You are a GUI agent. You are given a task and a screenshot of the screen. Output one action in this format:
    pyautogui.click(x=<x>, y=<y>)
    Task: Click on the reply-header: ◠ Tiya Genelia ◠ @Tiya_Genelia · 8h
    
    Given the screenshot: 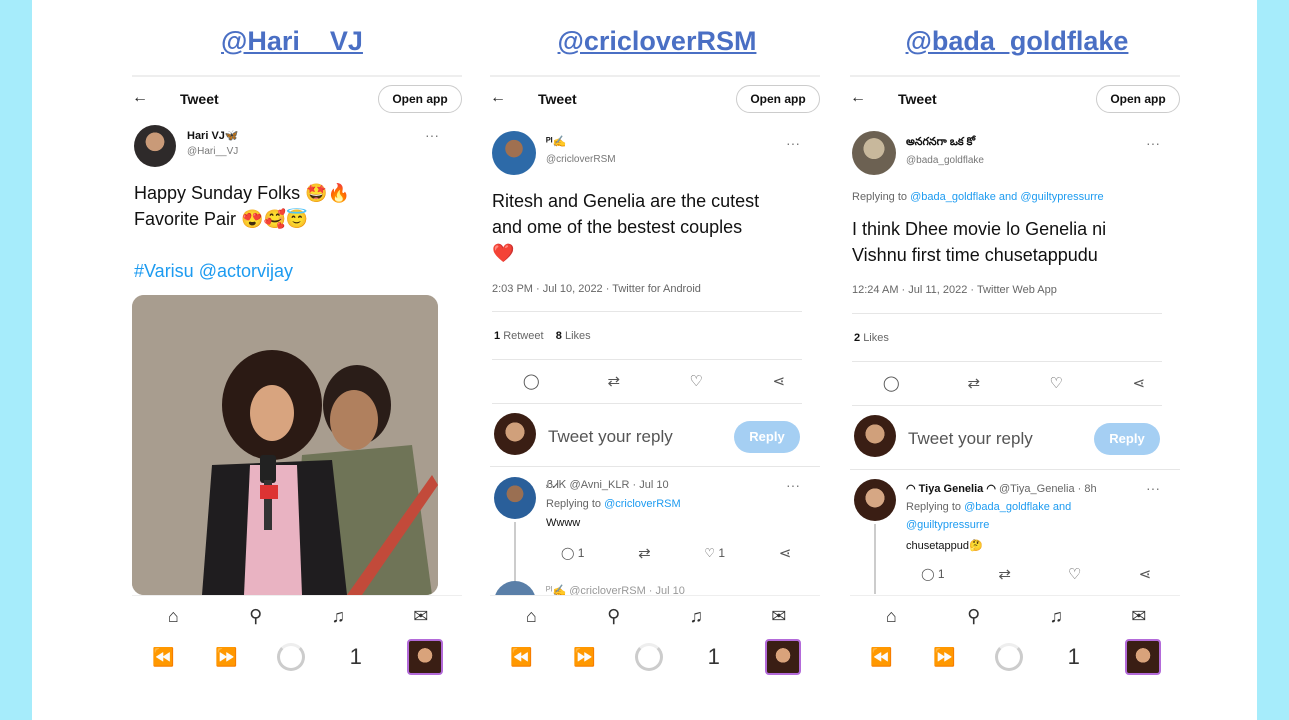 What is the action you would take?
    pyautogui.click(x=1001, y=488)
    